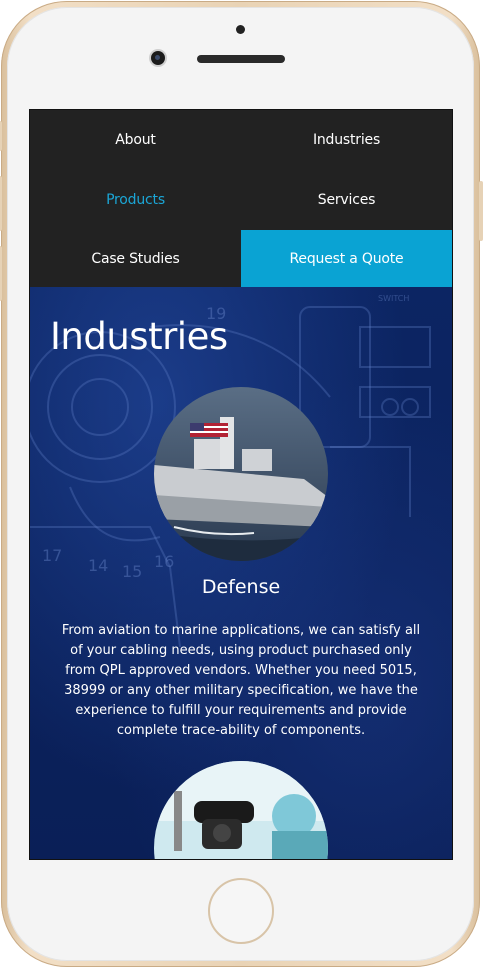 The height and width of the screenshot is (970, 483). What do you see at coordinates (135, 140) in the screenshot?
I see `nav-about: About` at bounding box center [135, 140].